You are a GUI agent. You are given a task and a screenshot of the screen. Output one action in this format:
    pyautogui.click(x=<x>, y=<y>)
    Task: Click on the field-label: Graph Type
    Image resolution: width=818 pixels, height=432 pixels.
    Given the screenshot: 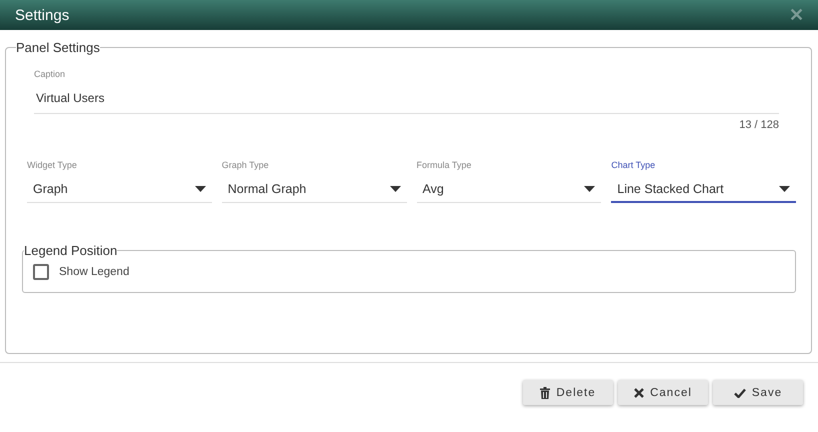 What is the action you would take?
    pyautogui.click(x=246, y=165)
    